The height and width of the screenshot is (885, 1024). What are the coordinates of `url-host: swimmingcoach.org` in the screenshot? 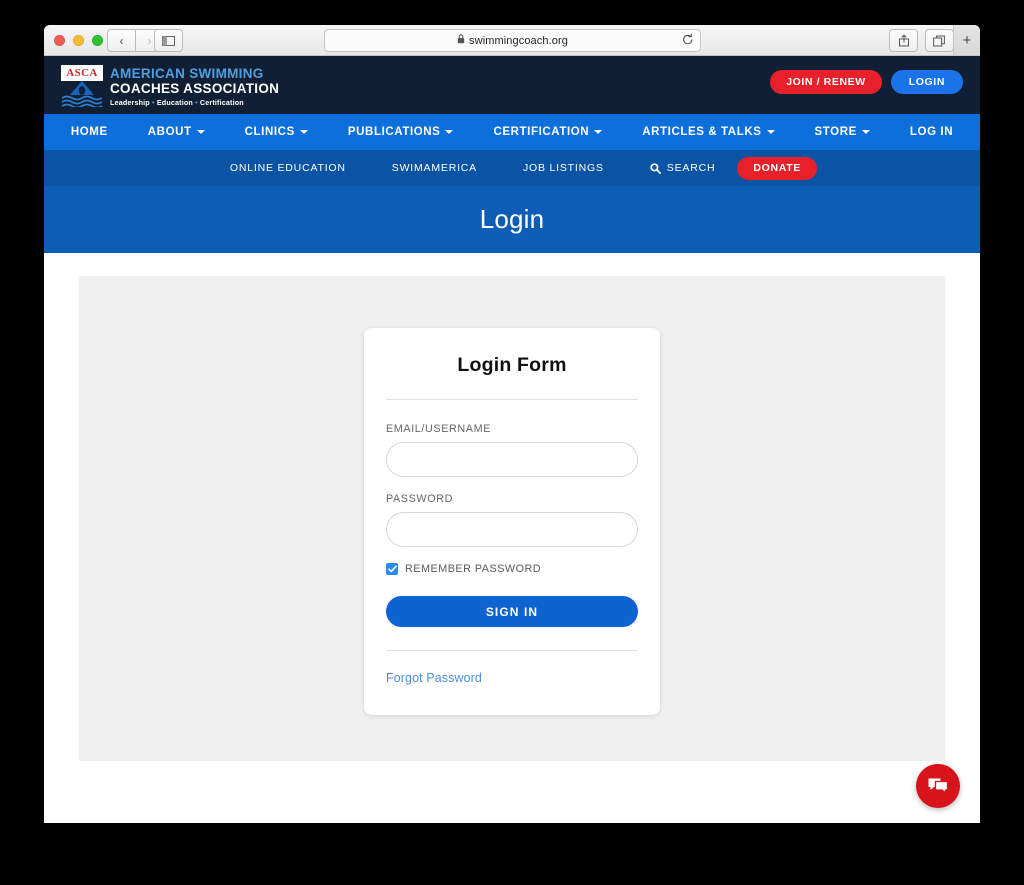 It's located at (518, 41).